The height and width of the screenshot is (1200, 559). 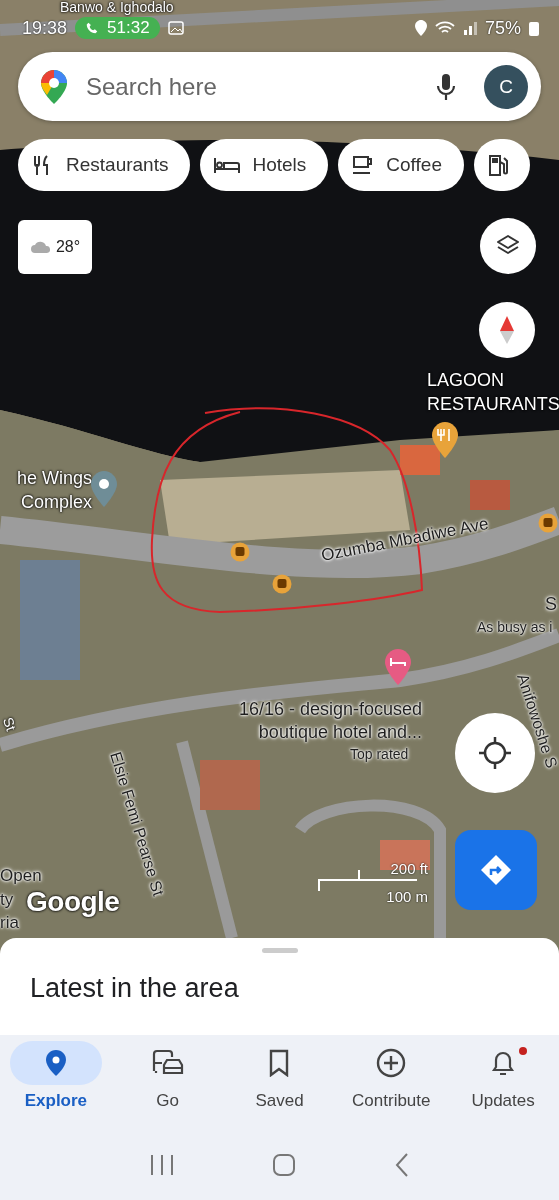 I want to click on map-label: Banwo & Ighodalo, so click(x=117, y=7).